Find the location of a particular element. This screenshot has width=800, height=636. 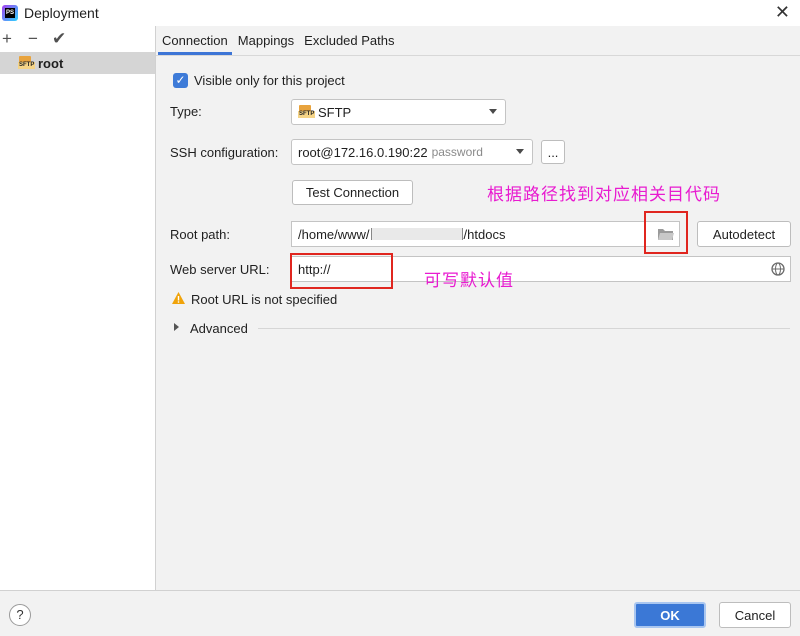

tab-connection: Connection is located at coordinates (195, 41).